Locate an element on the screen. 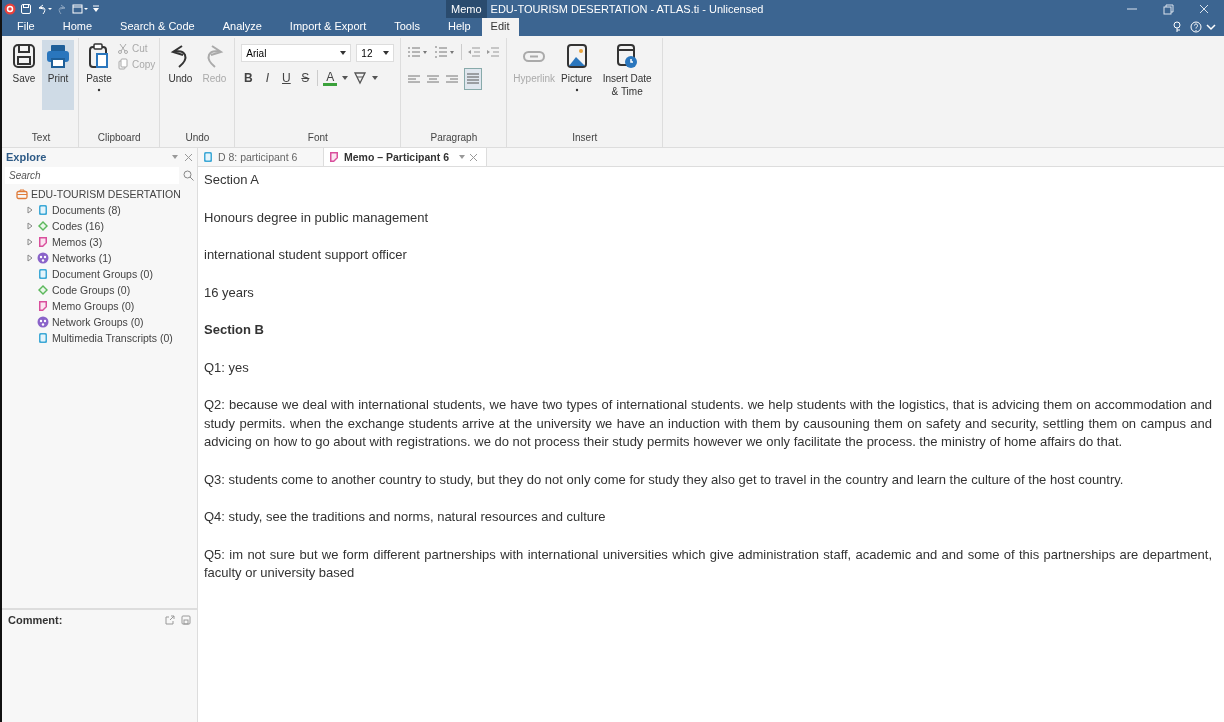 Image resolution: width=1224 pixels, height=722 pixels. ribbon-group-label: Undo is located at coordinates (197, 138).